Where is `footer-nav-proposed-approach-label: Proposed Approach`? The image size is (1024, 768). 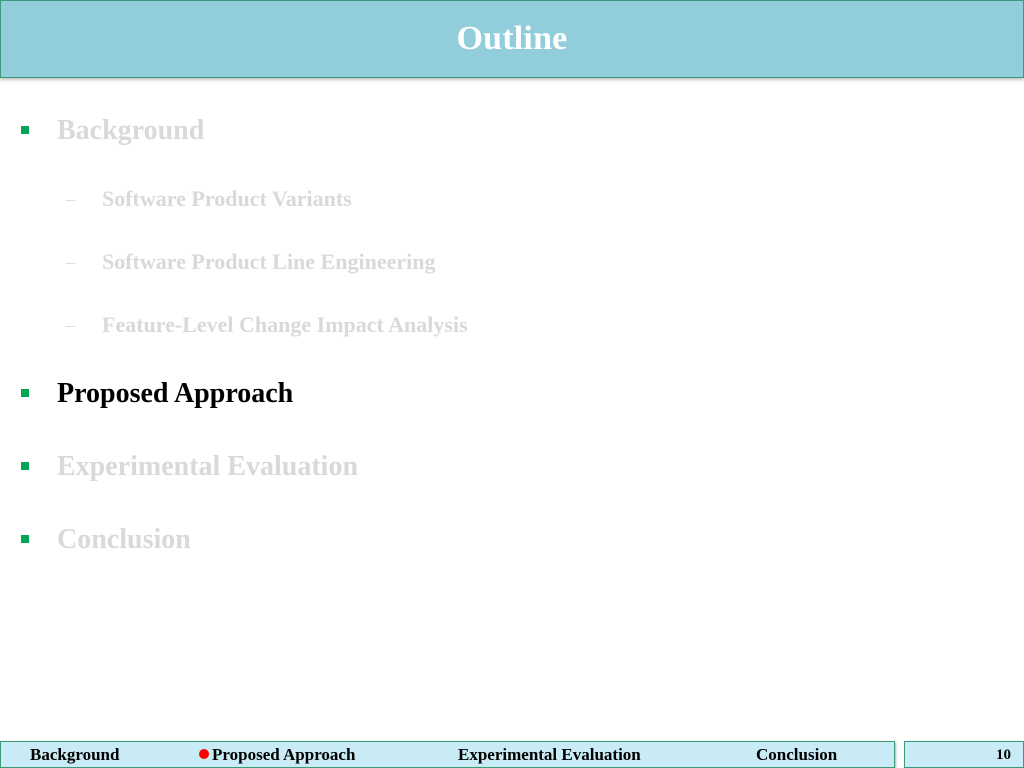 footer-nav-proposed-approach-label: Proposed Approach is located at coordinates (284, 754).